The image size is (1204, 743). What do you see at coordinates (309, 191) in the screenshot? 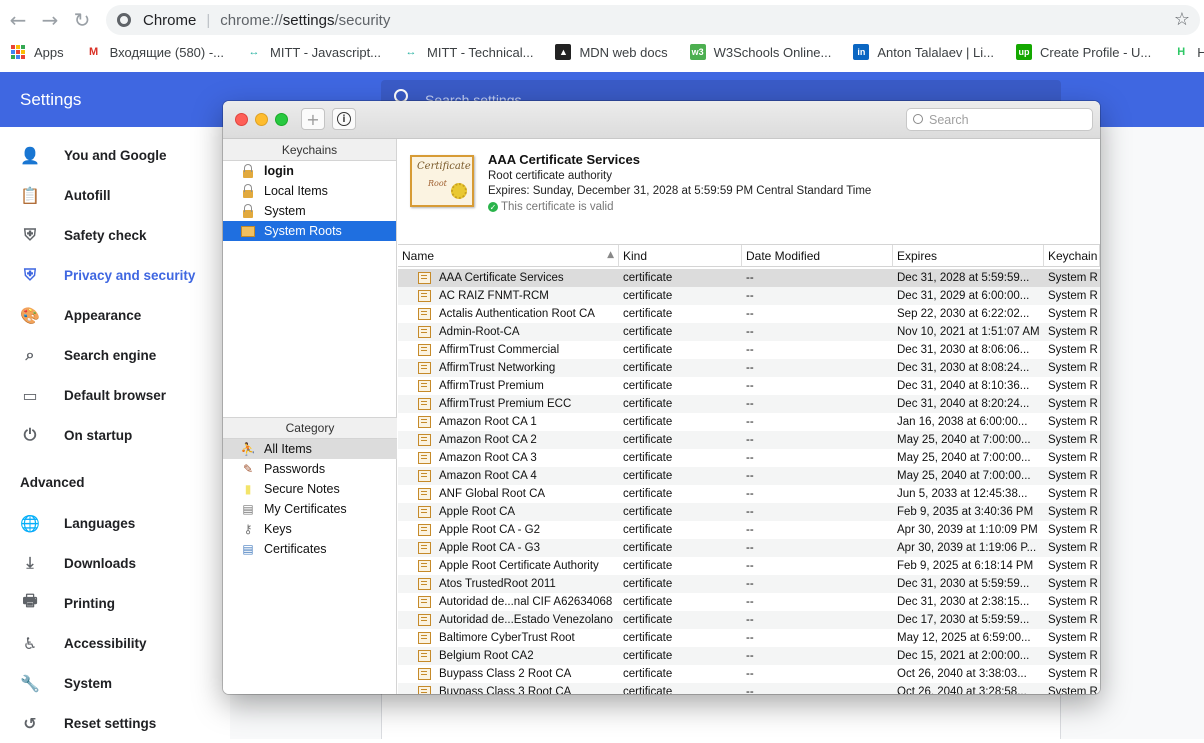
I see `keychain-item: Local Items` at bounding box center [309, 191].